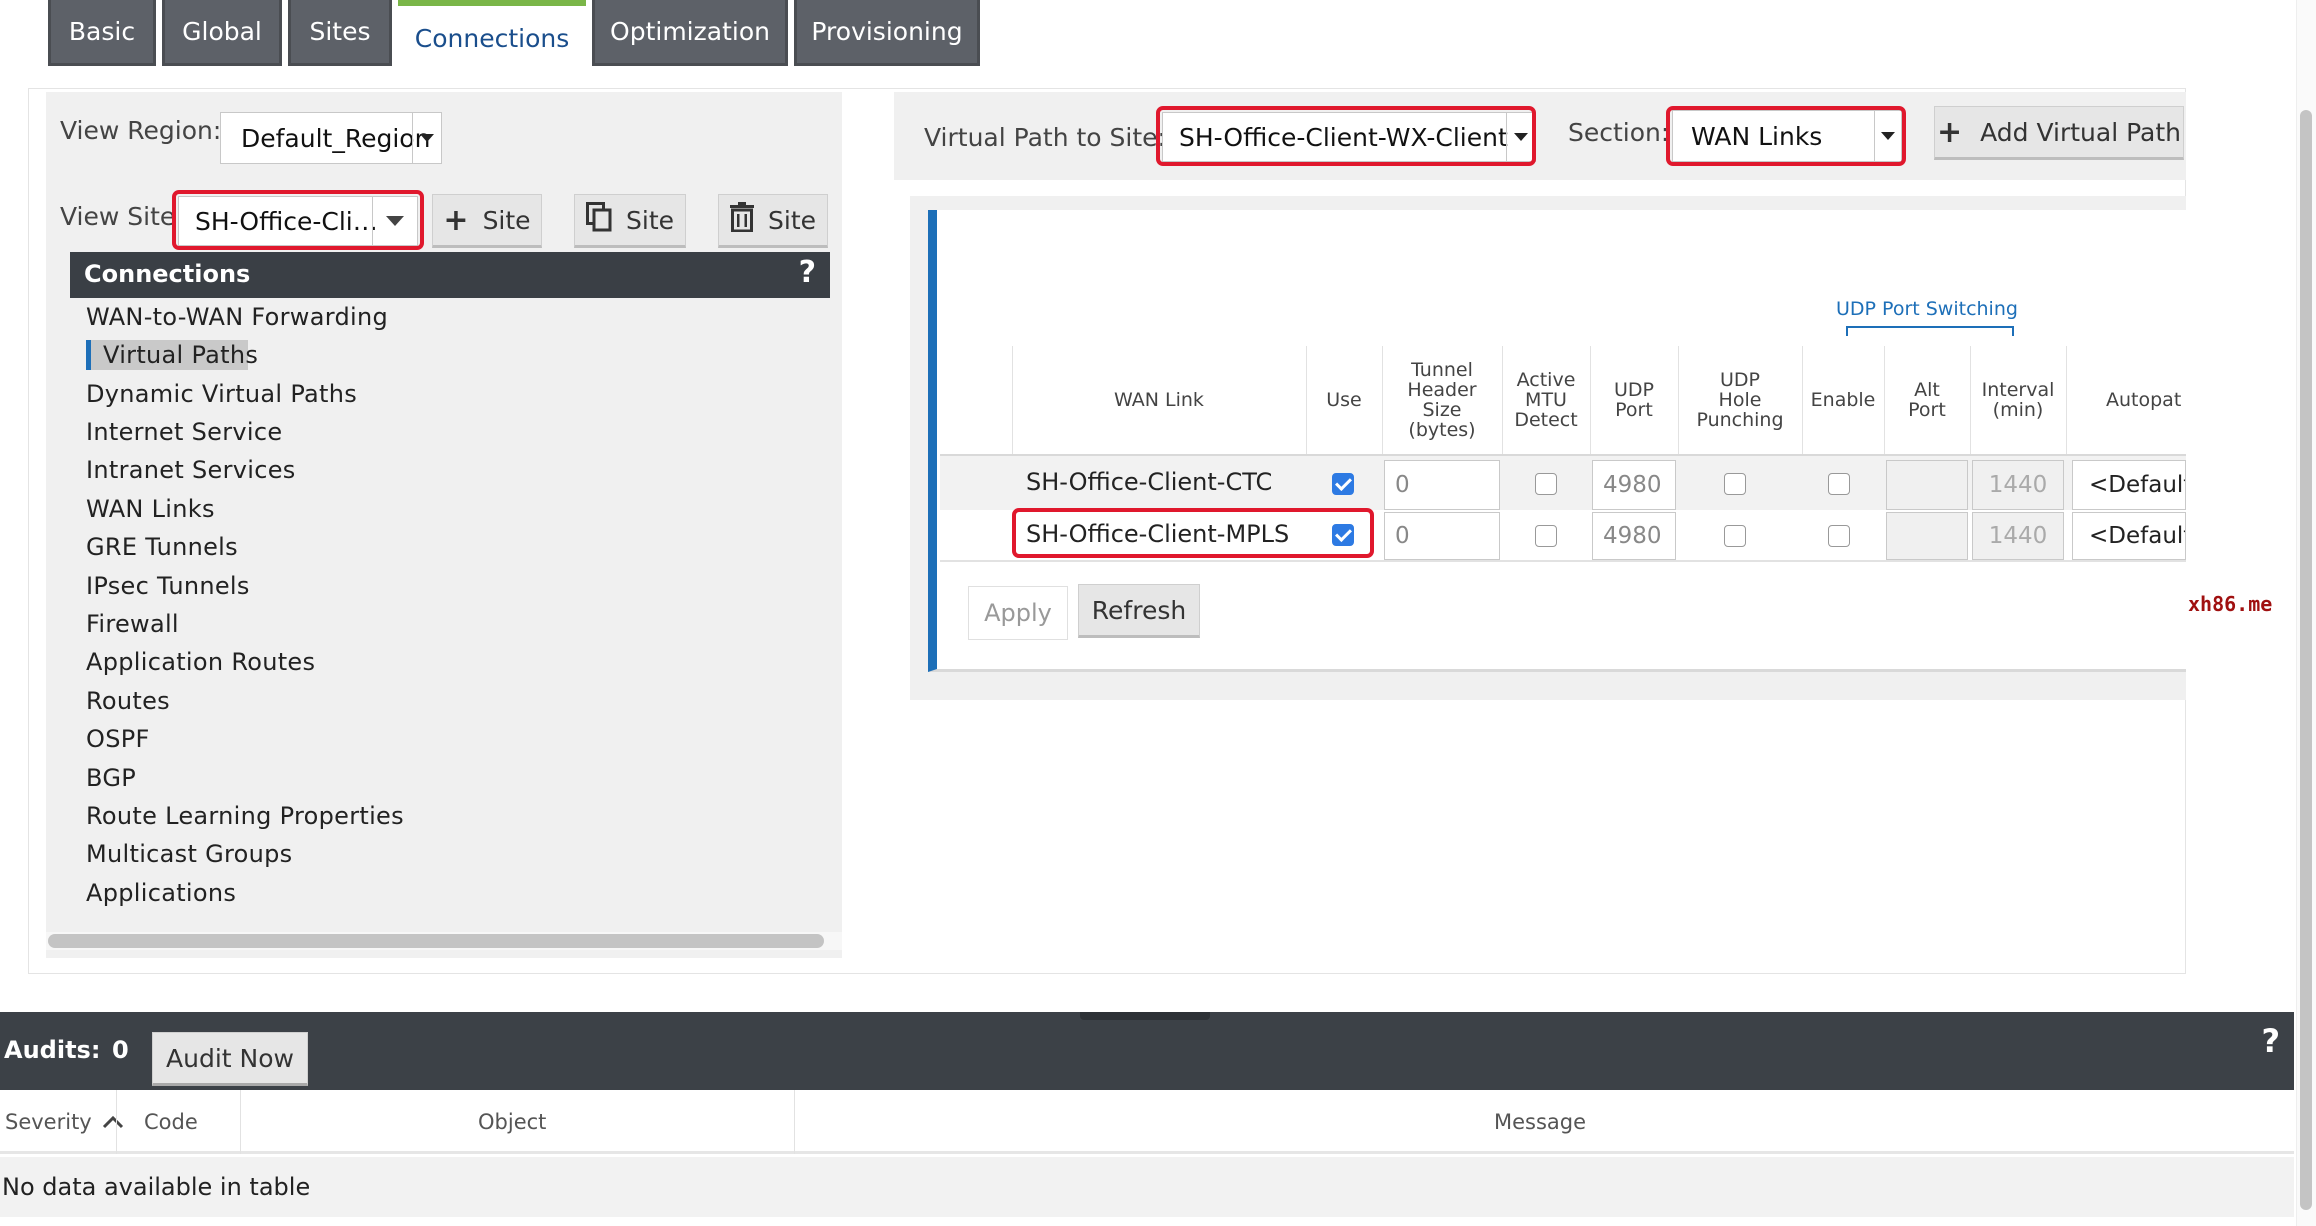  What do you see at coordinates (2144, 400) in the screenshot?
I see `col-header-autopath: Autopat` at bounding box center [2144, 400].